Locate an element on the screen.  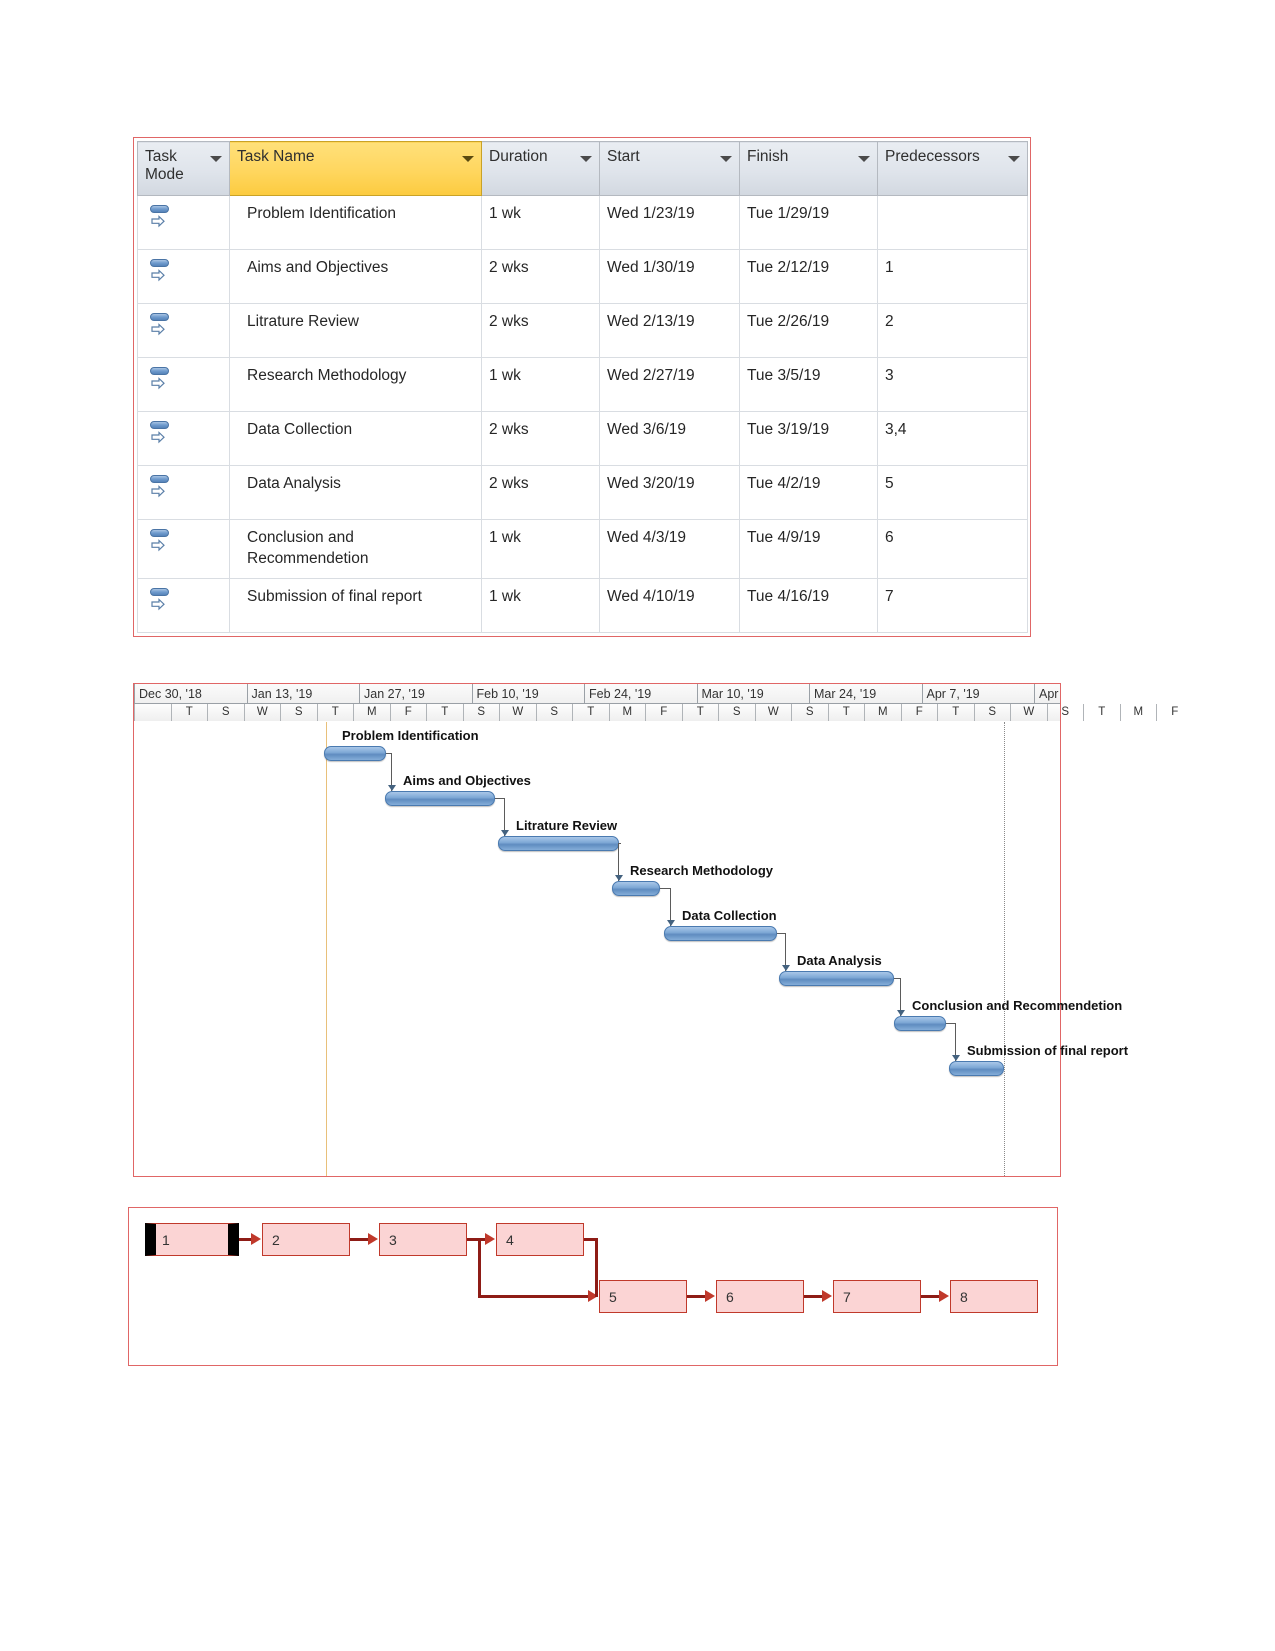
cell-start: Wed 1/23/19 is located at coordinates (669, 222).